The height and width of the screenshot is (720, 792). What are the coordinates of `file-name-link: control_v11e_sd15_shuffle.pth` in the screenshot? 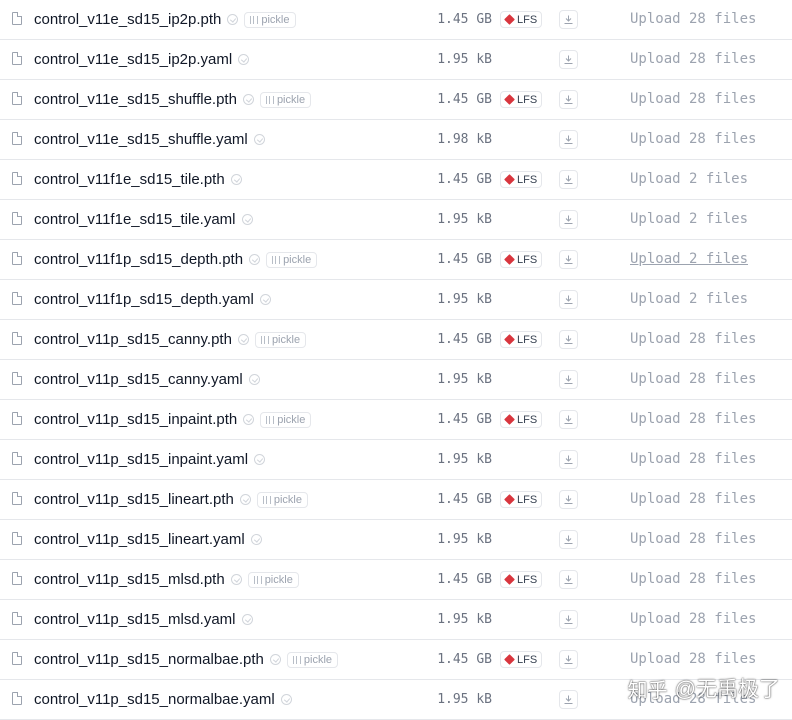 It's located at (135, 99).